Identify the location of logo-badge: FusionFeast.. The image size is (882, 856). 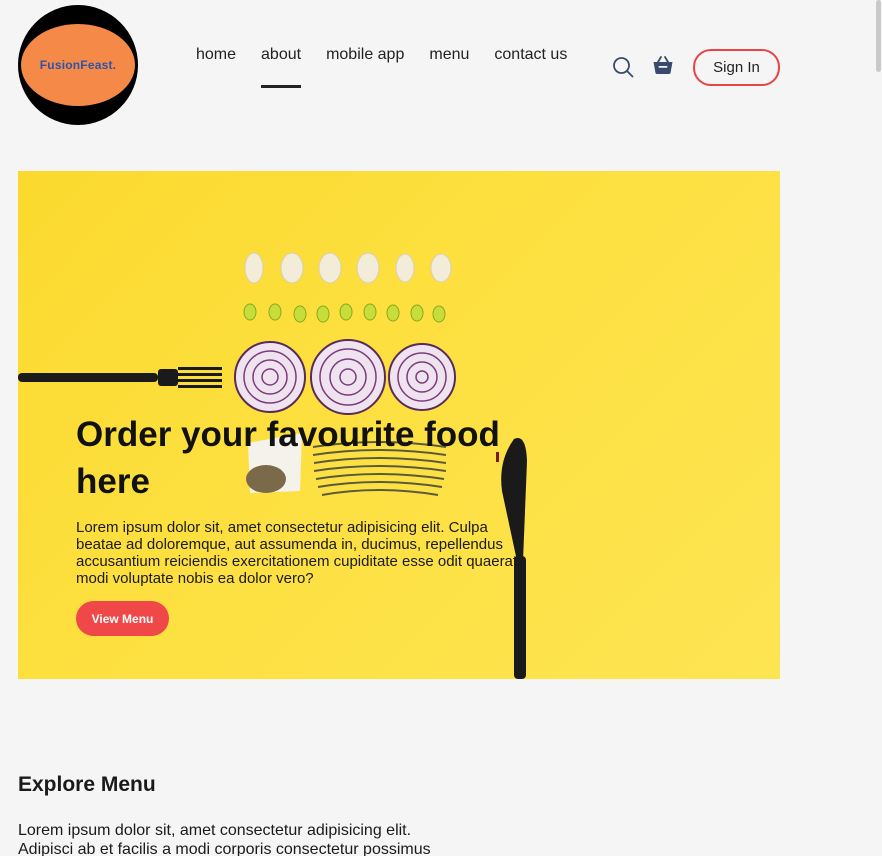
(78, 65).